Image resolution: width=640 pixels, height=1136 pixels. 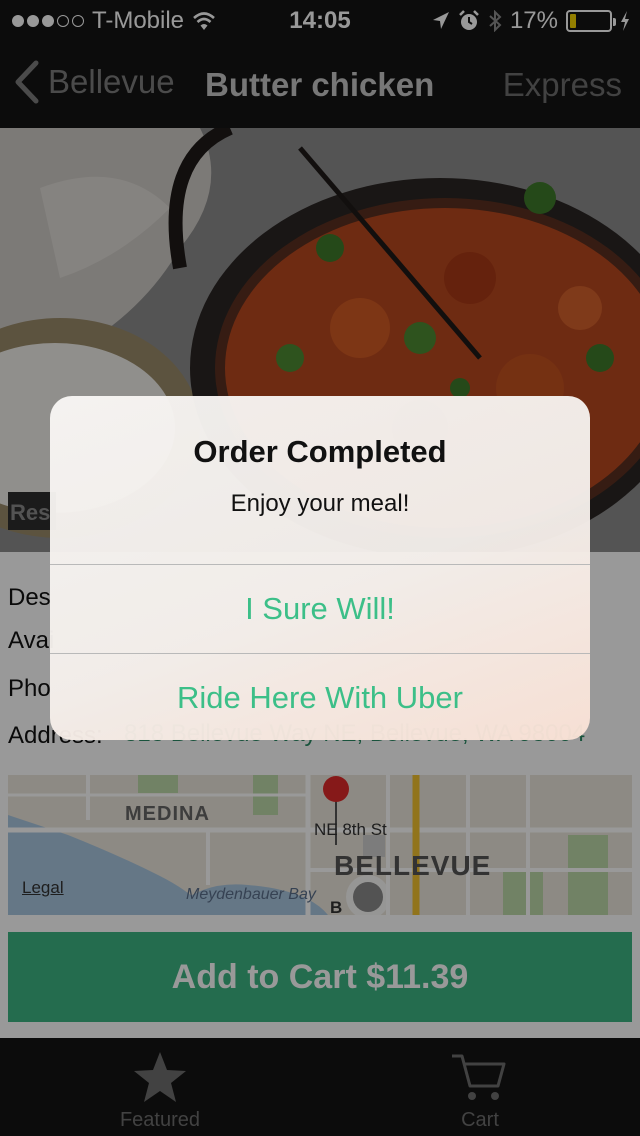 What do you see at coordinates (320, 609) in the screenshot?
I see `sure-will-button: I Sure Will!` at bounding box center [320, 609].